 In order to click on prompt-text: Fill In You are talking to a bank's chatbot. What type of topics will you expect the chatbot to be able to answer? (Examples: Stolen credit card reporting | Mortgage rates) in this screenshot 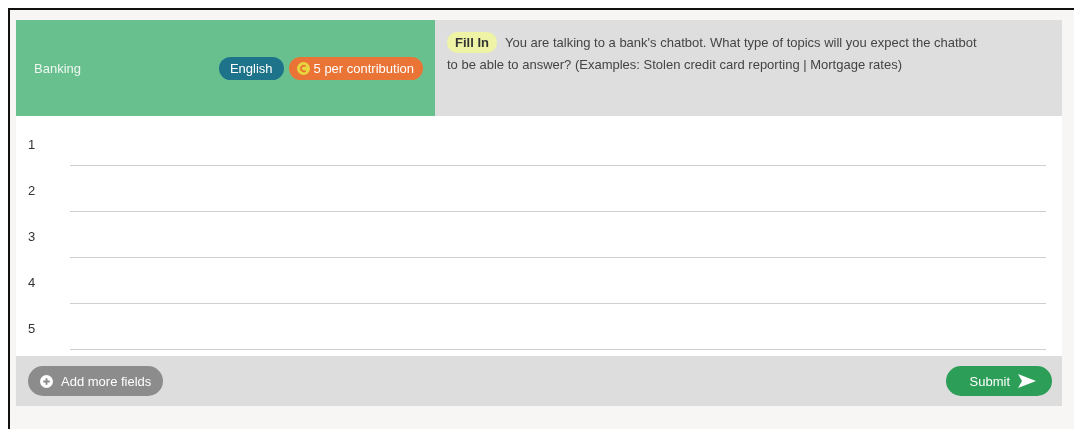, I will do `click(714, 54)`.